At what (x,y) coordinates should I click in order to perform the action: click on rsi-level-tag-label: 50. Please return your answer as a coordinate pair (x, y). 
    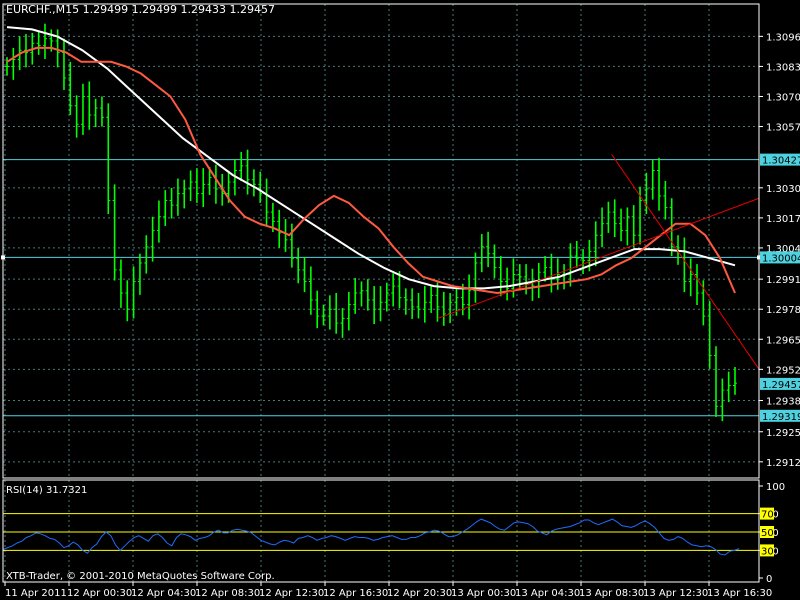
    Looking at the image, I should click on (767, 533).